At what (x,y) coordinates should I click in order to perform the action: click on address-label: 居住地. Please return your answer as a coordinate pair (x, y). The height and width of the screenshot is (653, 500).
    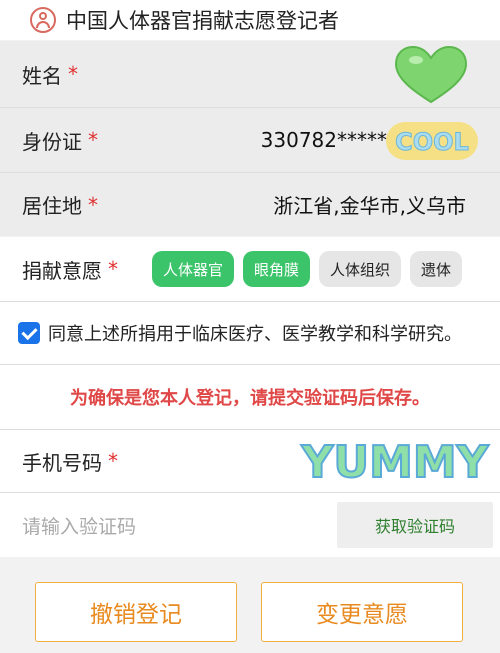
    Looking at the image, I should click on (52, 206).